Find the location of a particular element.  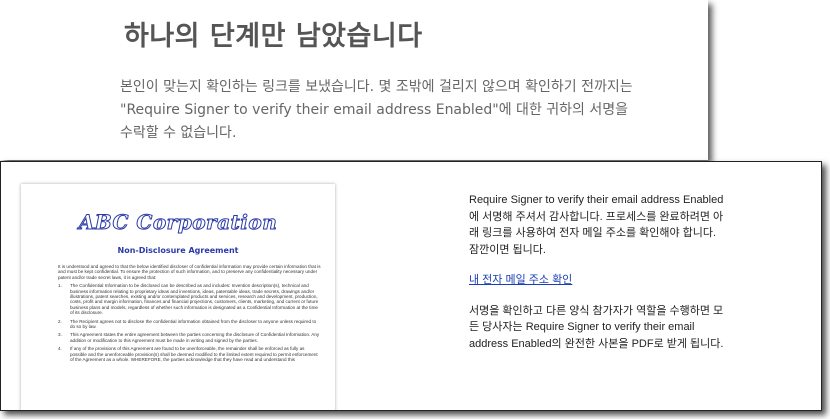

clause-number: 1. is located at coordinates (60, 286).